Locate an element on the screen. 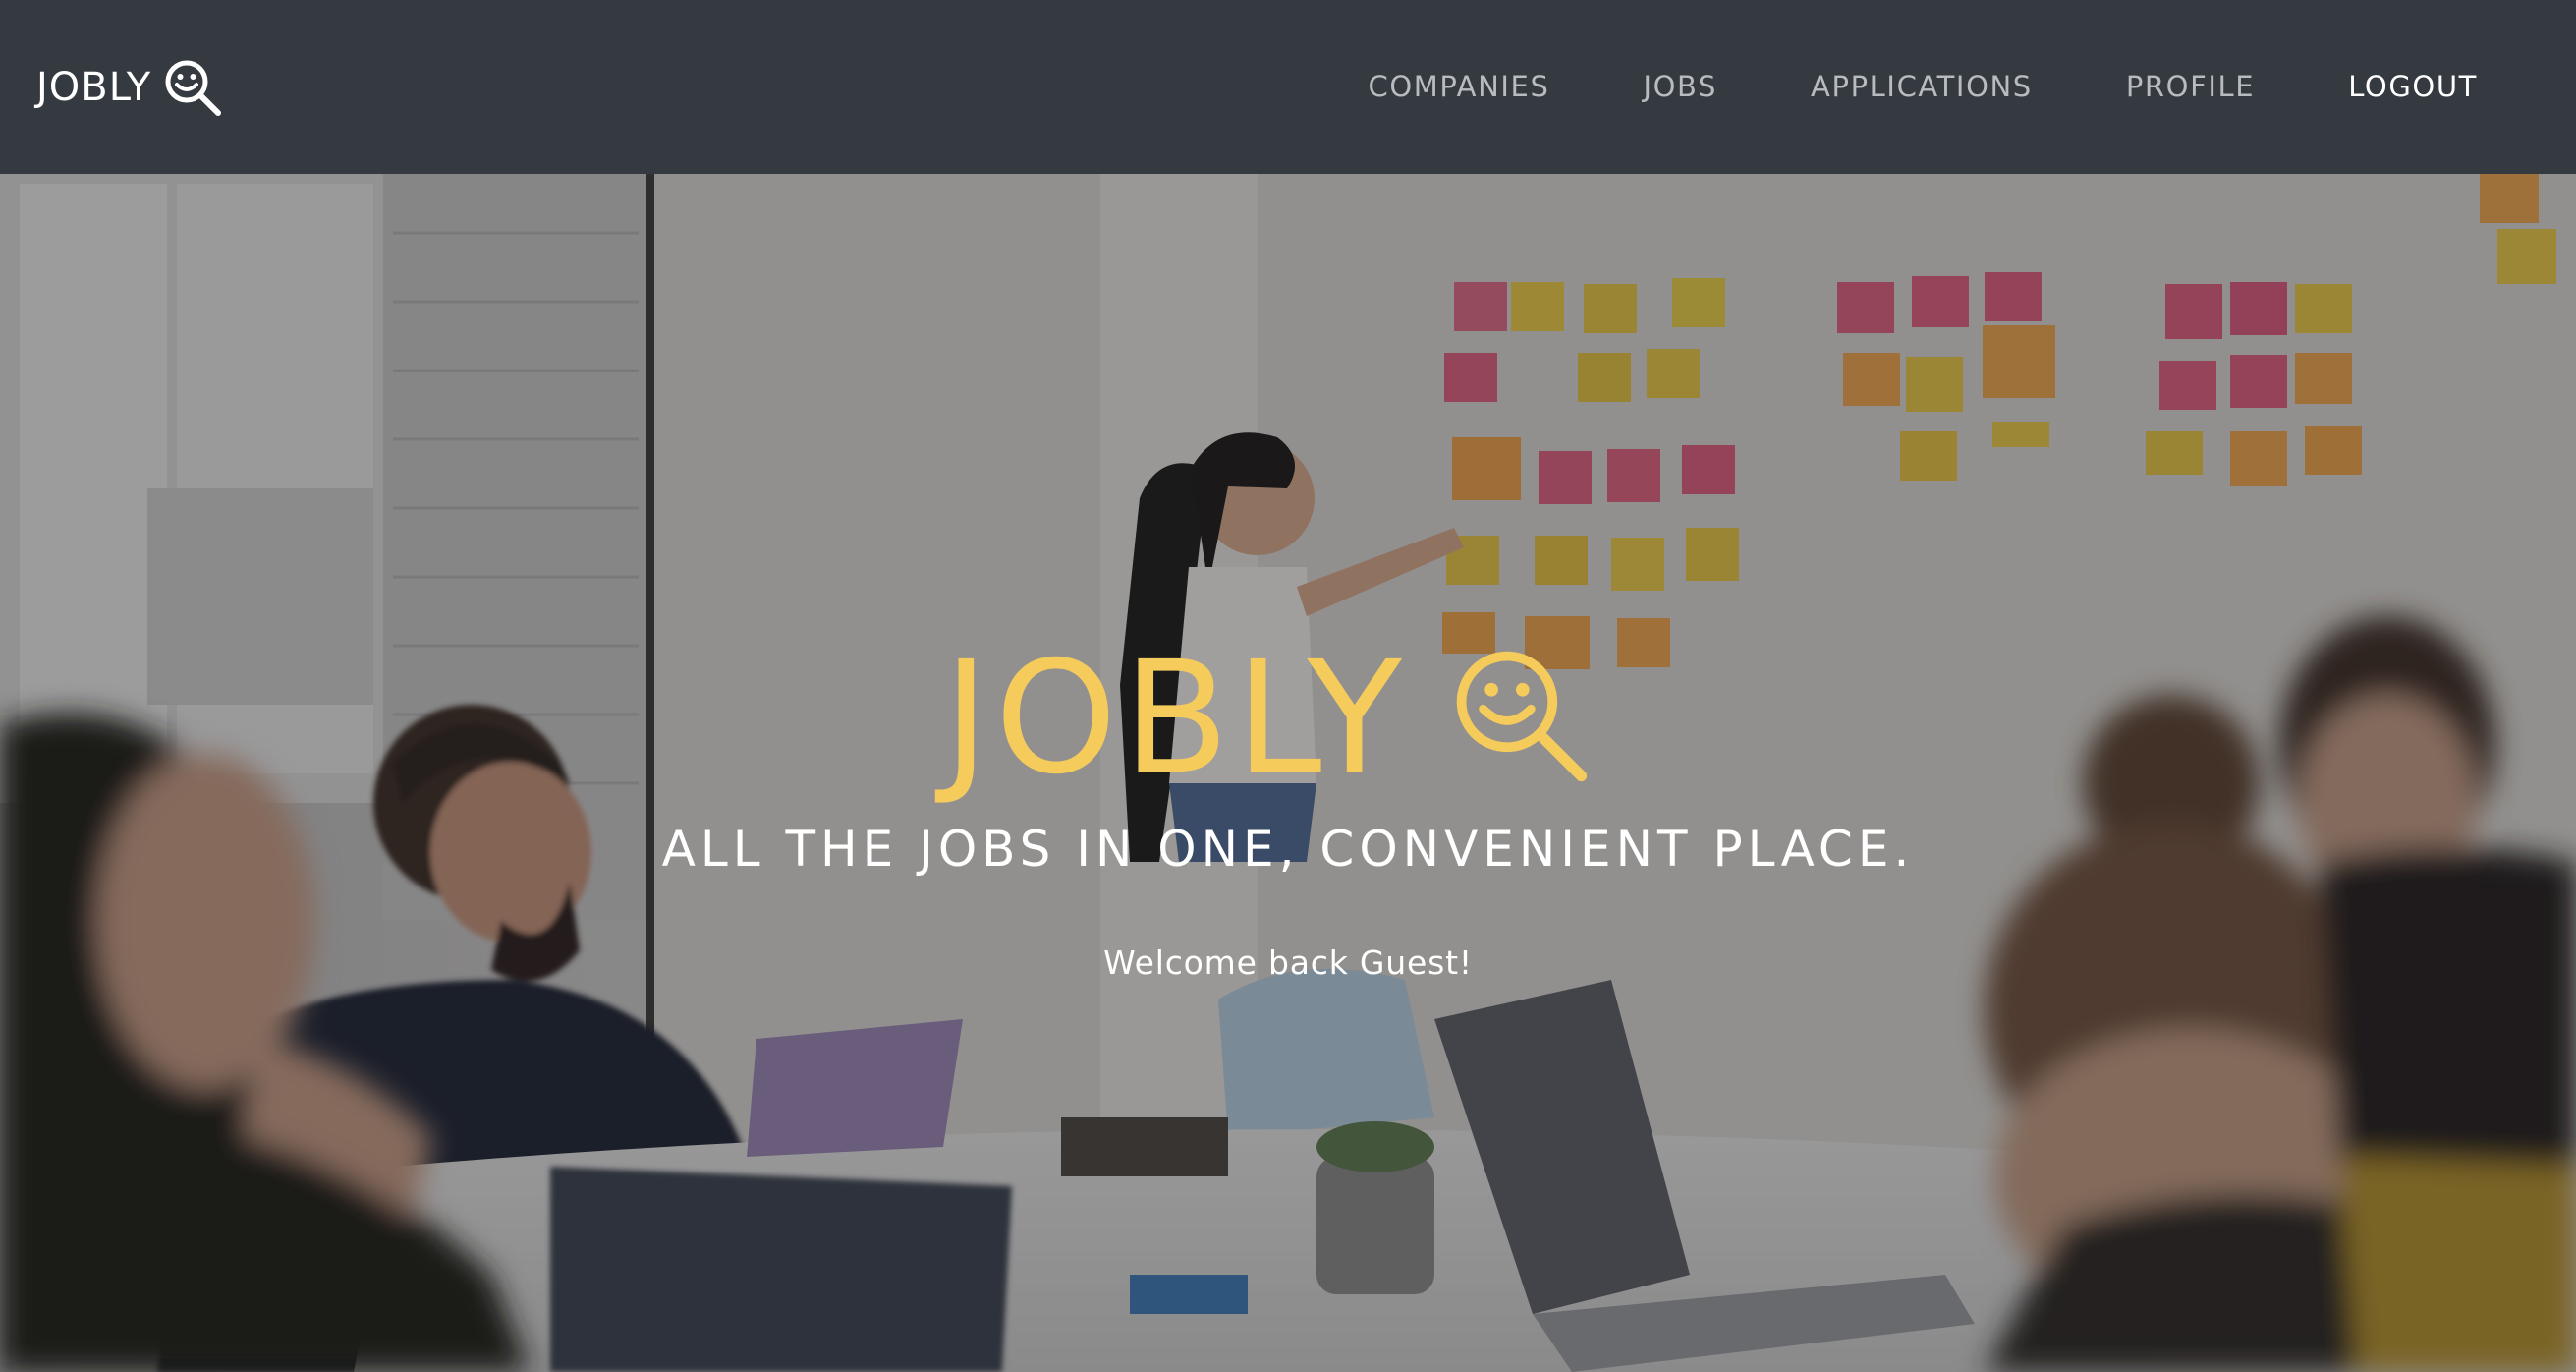 The height and width of the screenshot is (1372, 2576). nav-link-jobs: JOBS is located at coordinates (1680, 87).